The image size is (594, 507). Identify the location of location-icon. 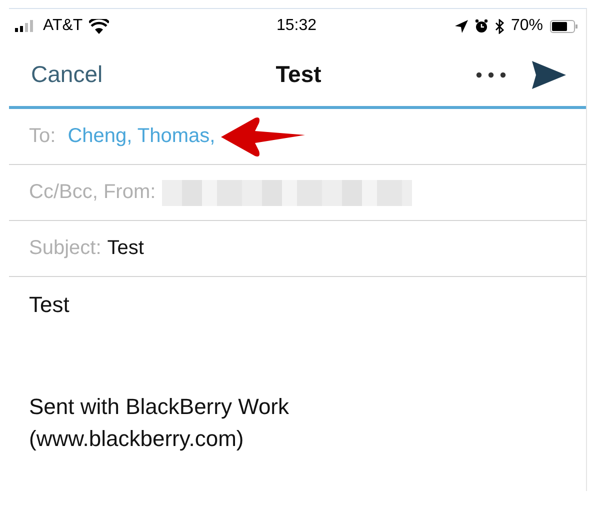
(461, 26).